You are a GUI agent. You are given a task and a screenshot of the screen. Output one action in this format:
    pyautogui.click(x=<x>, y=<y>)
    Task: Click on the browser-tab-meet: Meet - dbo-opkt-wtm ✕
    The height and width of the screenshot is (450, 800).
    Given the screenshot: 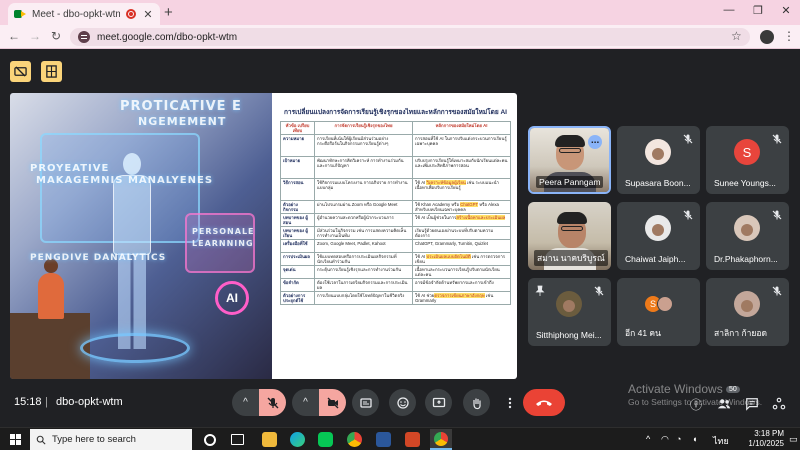 What is the action you would take?
    pyautogui.click(x=84, y=14)
    